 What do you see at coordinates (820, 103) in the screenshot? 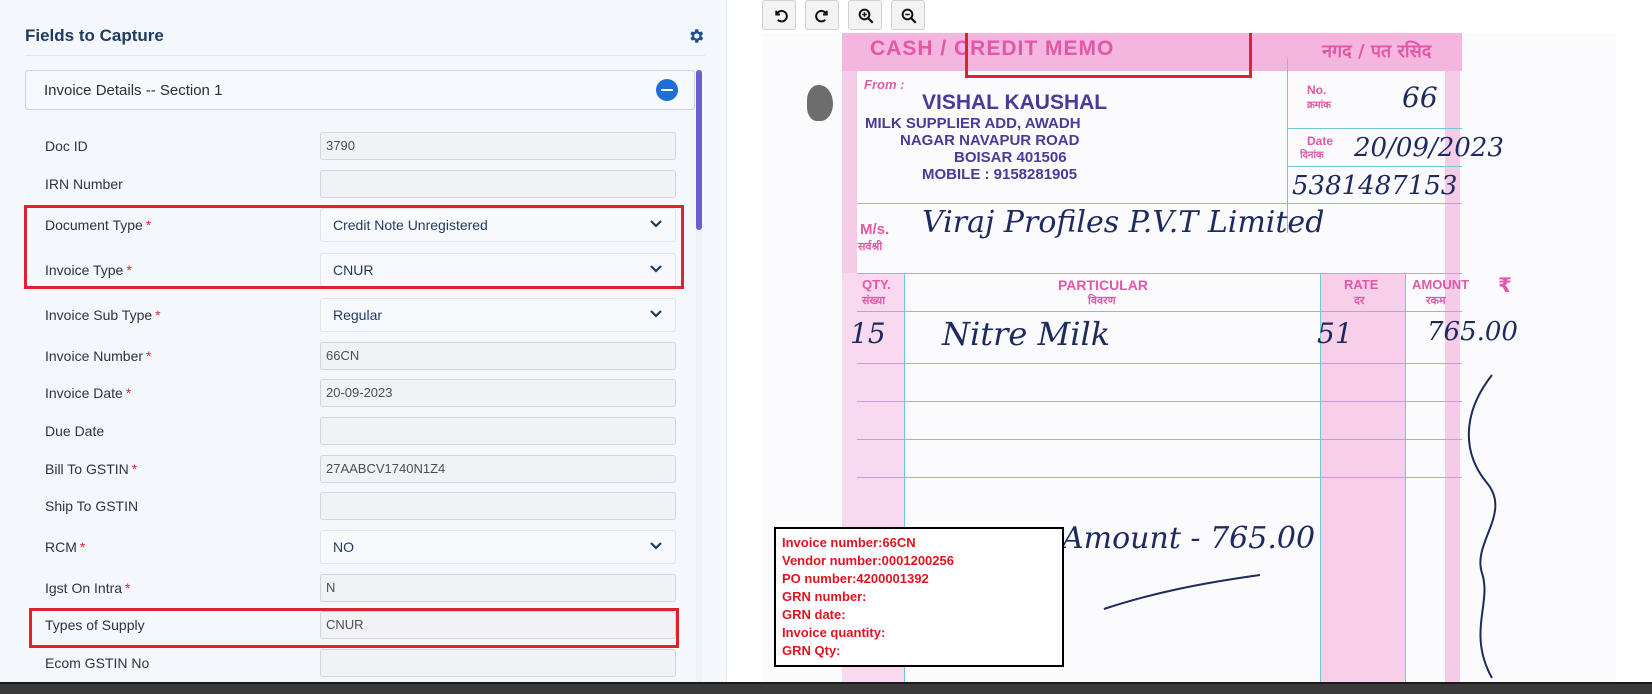
I see `hole-punch-mark` at bounding box center [820, 103].